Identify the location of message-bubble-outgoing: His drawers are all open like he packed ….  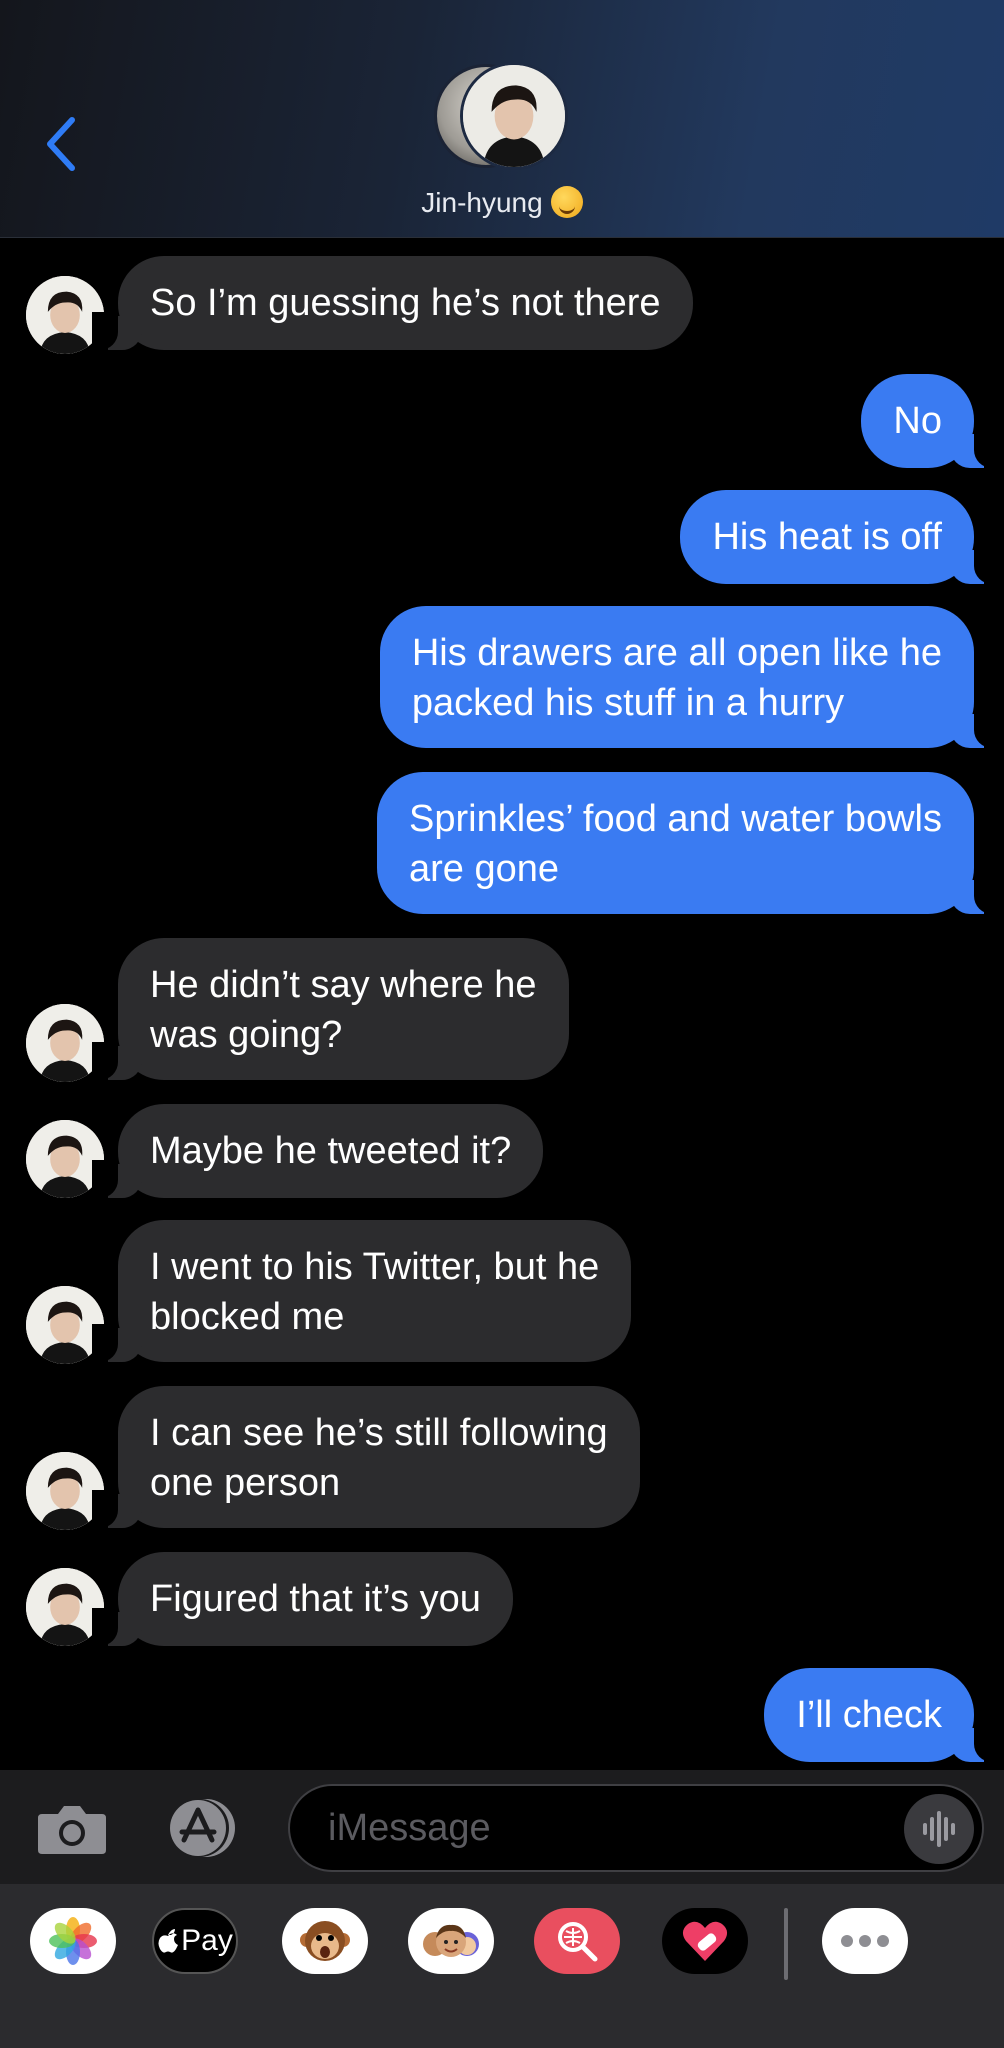
(690, 677).